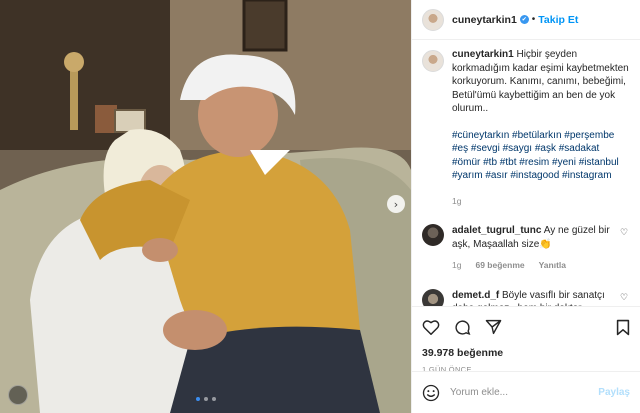  What do you see at coordinates (457, 200) in the screenshot?
I see `caption-time: 1g` at bounding box center [457, 200].